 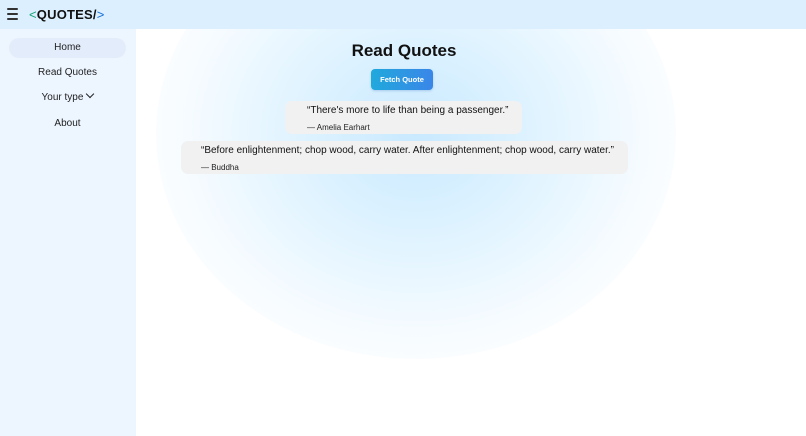 What do you see at coordinates (62, 97) in the screenshot?
I see `sidebar-item-label: Your type` at bounding box center [62, 97].